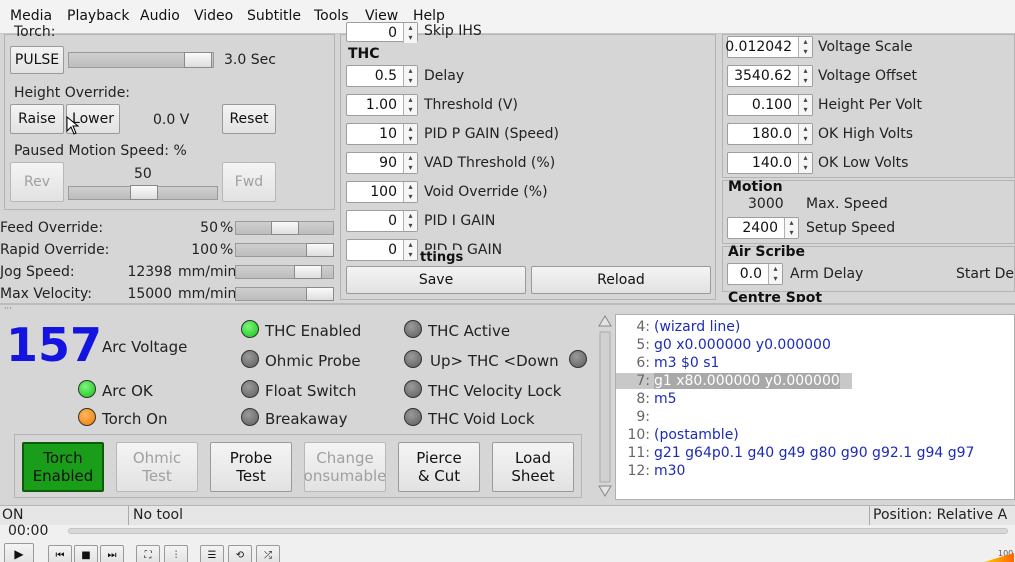 The width and height of the screenshot is (1015, 562). Describe the element at coordinates (382, 221) in the screenshot. I see `thc-spin-5: 0 ▴ ▾` at that location.